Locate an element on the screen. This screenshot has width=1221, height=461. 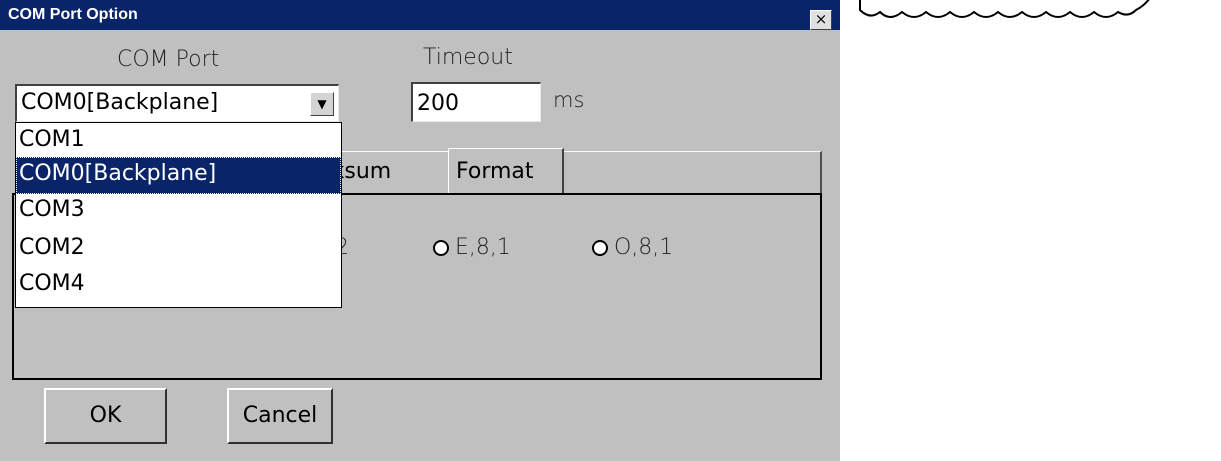
window-title: COM Port Option is located at coordinates (73, 14).